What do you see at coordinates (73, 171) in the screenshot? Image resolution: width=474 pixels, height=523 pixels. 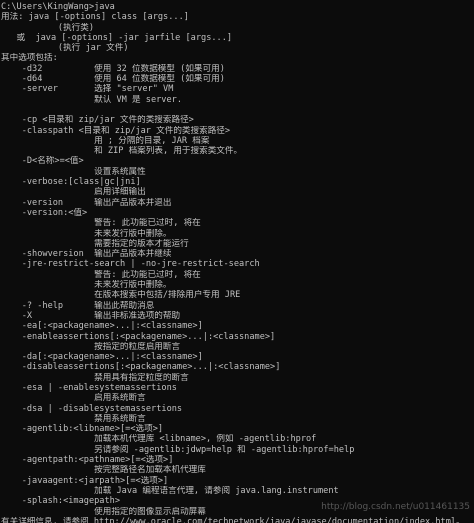 I see `console-line: 设置系统属性` at bounding box center [73, 171].